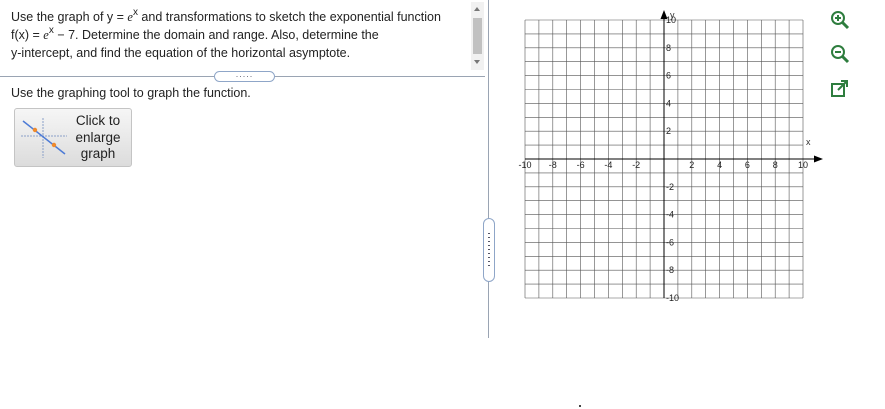  Describe the element at coordinates (672, 298) in the screenshot. I see `y-tick-label: -10` at that location.